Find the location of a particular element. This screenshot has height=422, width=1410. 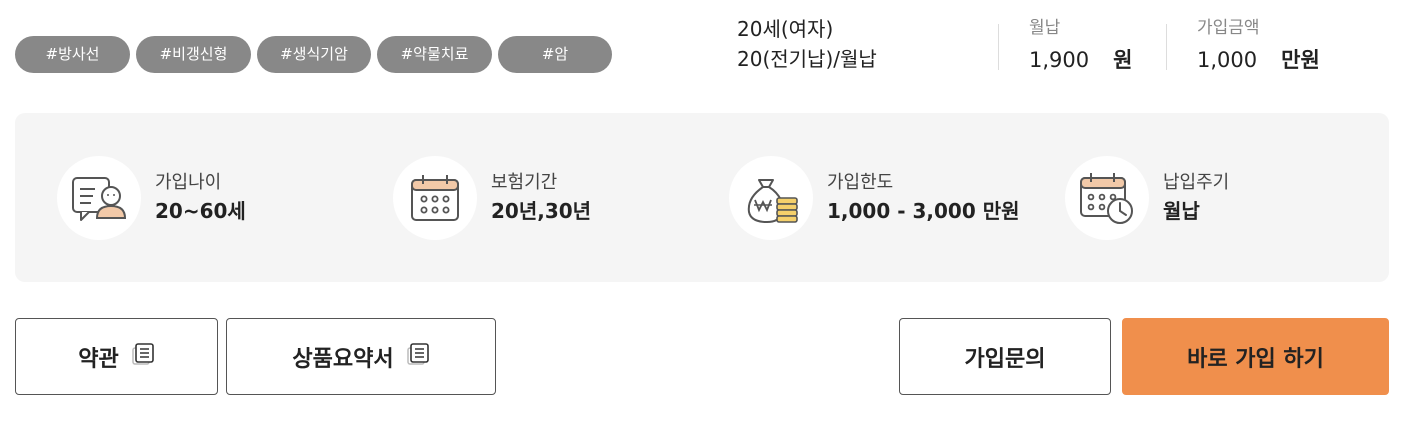

info-cycle: 납입주기 월납 is located at coordinates (1147, 198).